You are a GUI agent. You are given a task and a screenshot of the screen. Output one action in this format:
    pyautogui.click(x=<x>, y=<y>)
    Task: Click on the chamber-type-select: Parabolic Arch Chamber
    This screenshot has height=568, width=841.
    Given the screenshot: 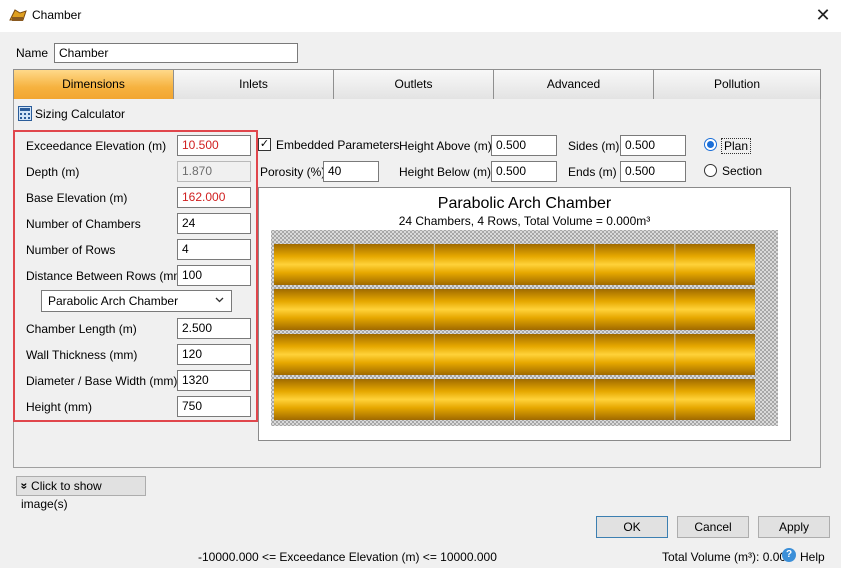 What is the action you would take?
    pyautogui.click(x=136, y=301)
    